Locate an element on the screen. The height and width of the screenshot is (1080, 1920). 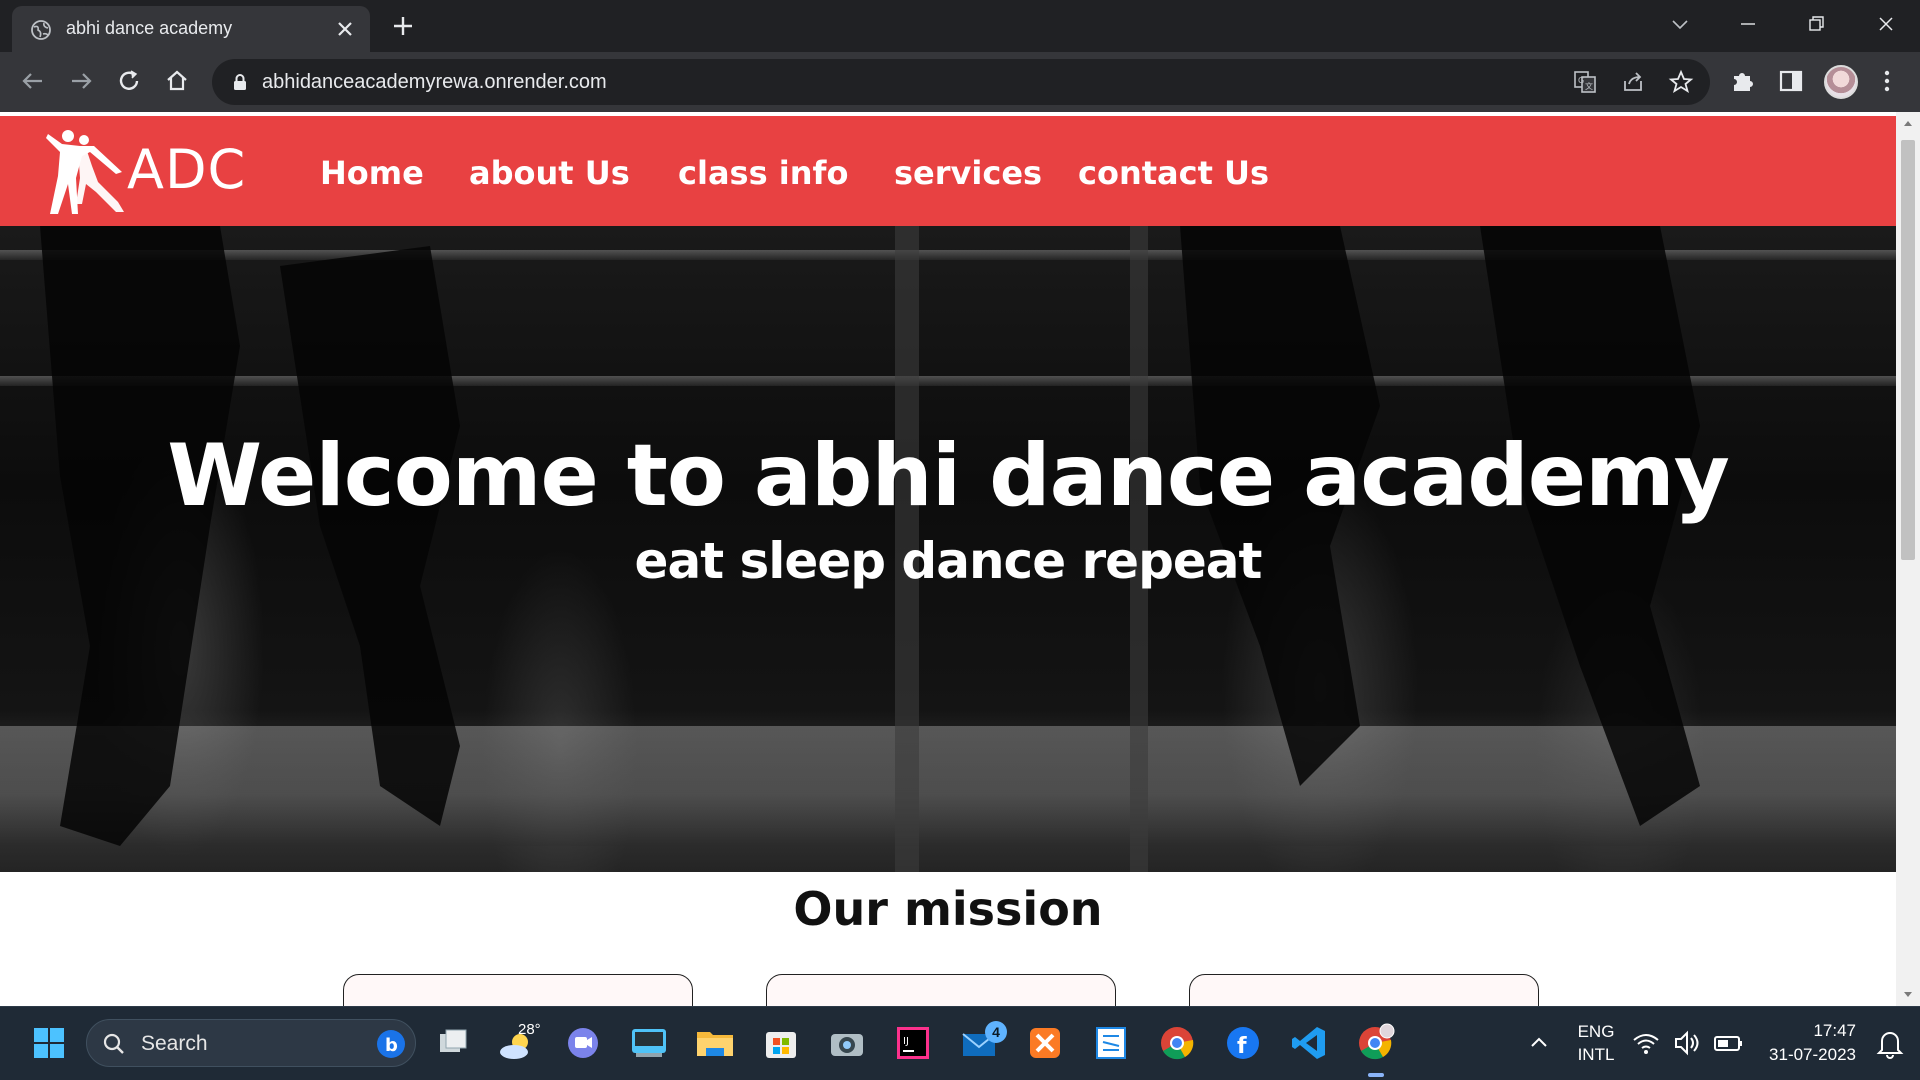
copilot-icon: b is located at coordinates (391, 1044).